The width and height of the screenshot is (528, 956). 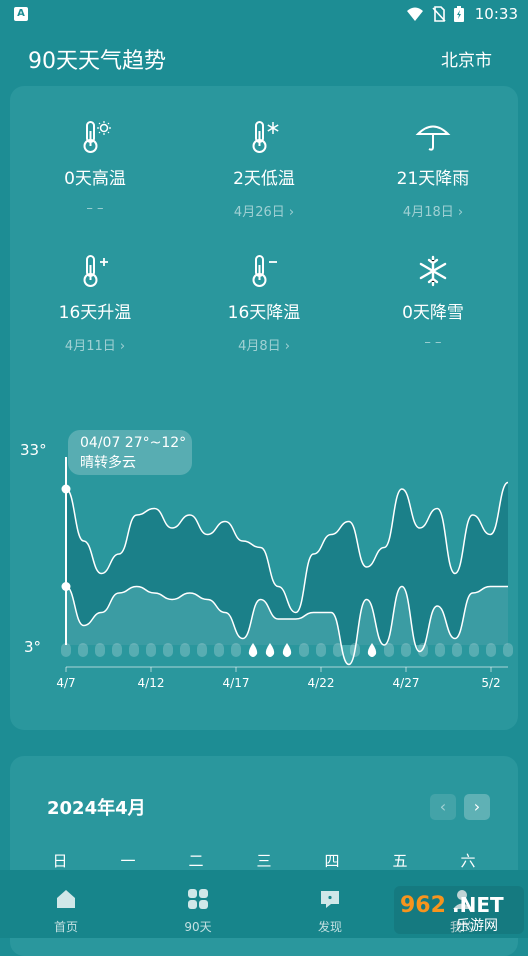 I want to click on watermark-logo: 962 .NET 乐游网, so click(x=459, y=910).